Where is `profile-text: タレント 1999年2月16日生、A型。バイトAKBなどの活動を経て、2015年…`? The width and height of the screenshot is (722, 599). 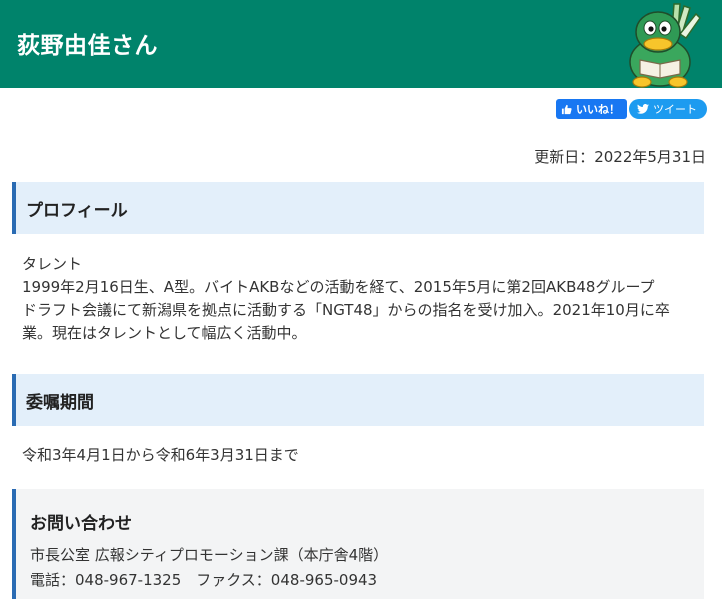 profile-text: タレント 1999年2月16日生、A型。バイトAKBなどの活動を経て、2015年… is located at coordinates (367, 299).